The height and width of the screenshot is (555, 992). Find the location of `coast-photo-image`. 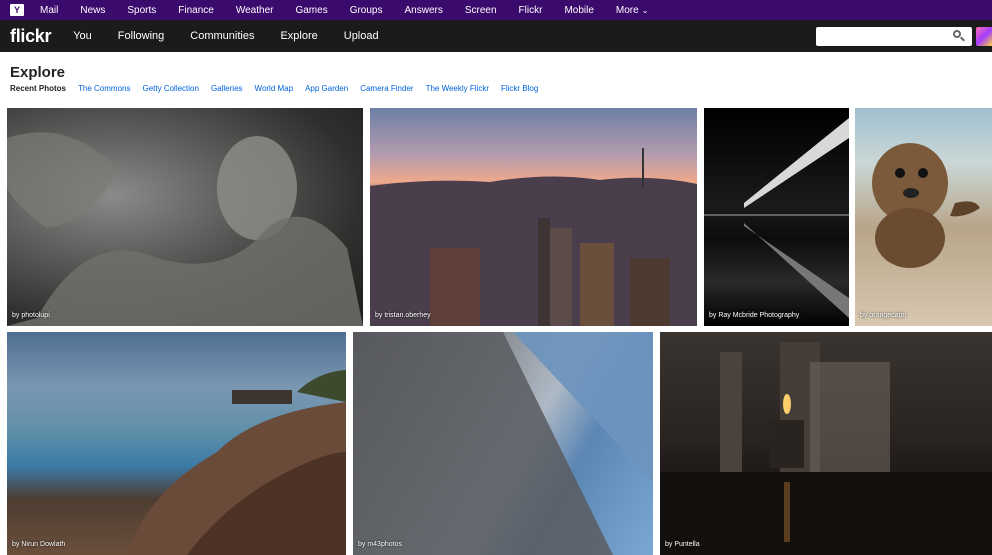

coast-photo-image is located at coordinates (236, 462).